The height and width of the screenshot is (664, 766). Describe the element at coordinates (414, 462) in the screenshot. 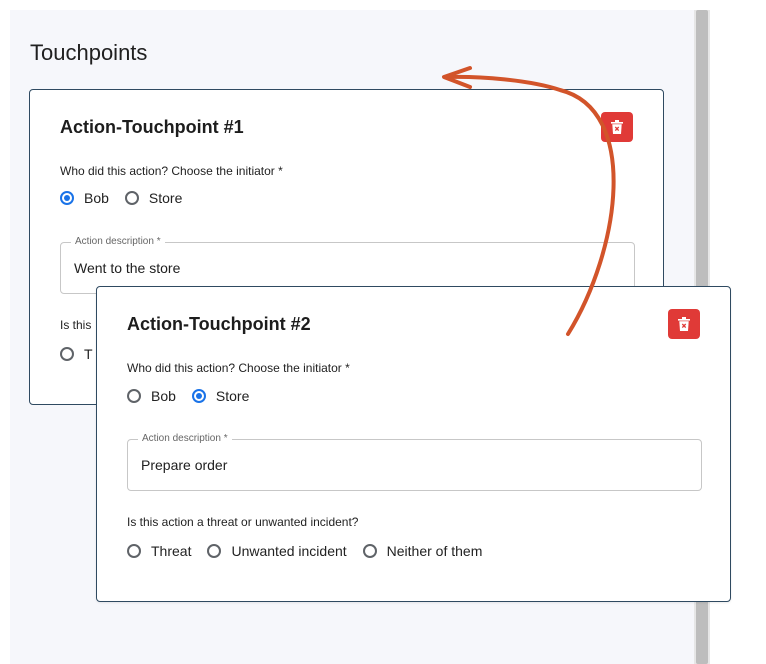

I see `action-description-field: Action description * Prepare order` at that location.